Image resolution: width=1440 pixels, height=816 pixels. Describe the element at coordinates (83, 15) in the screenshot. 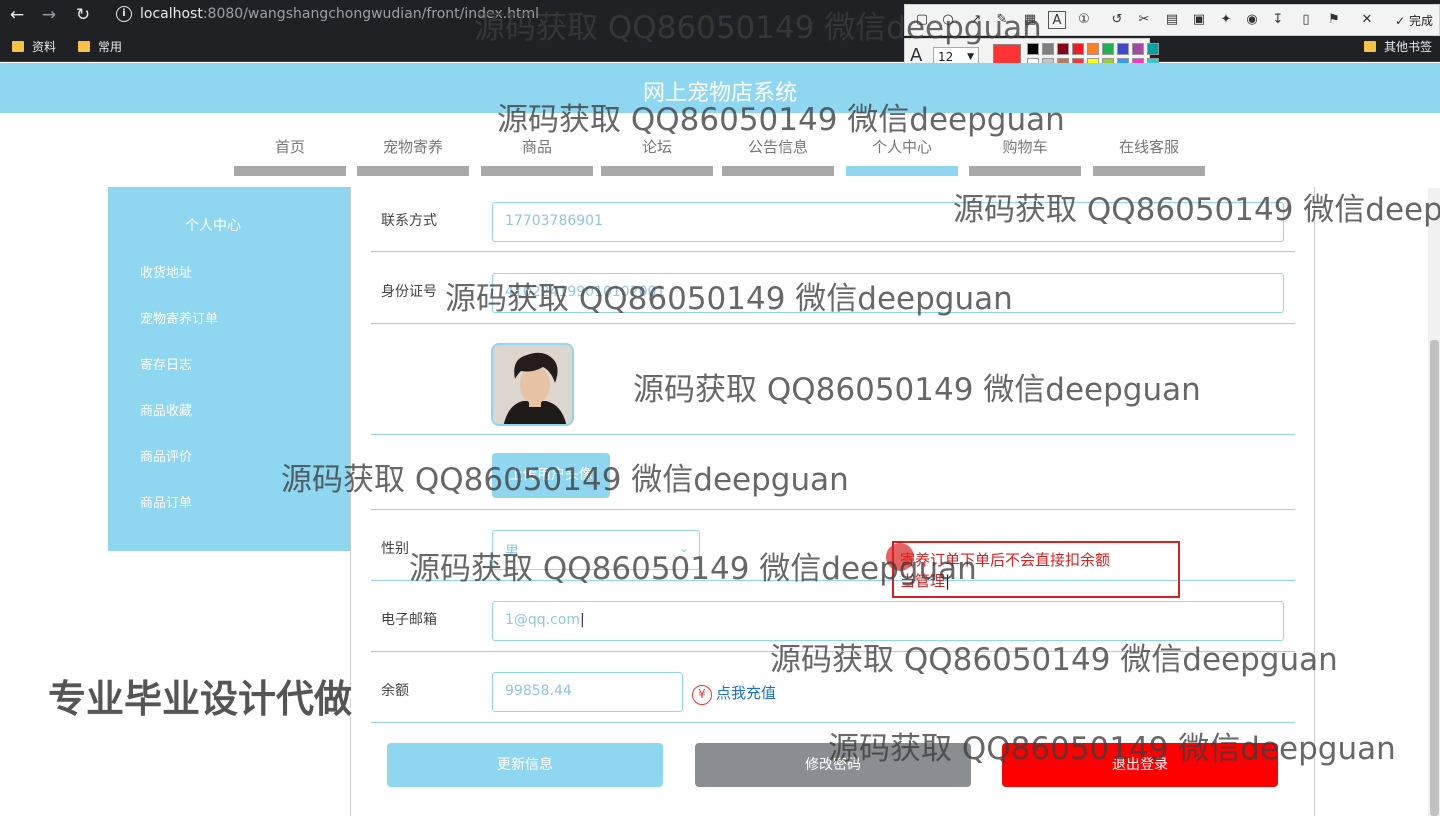

I see `reload-icon: ↻` at that location.